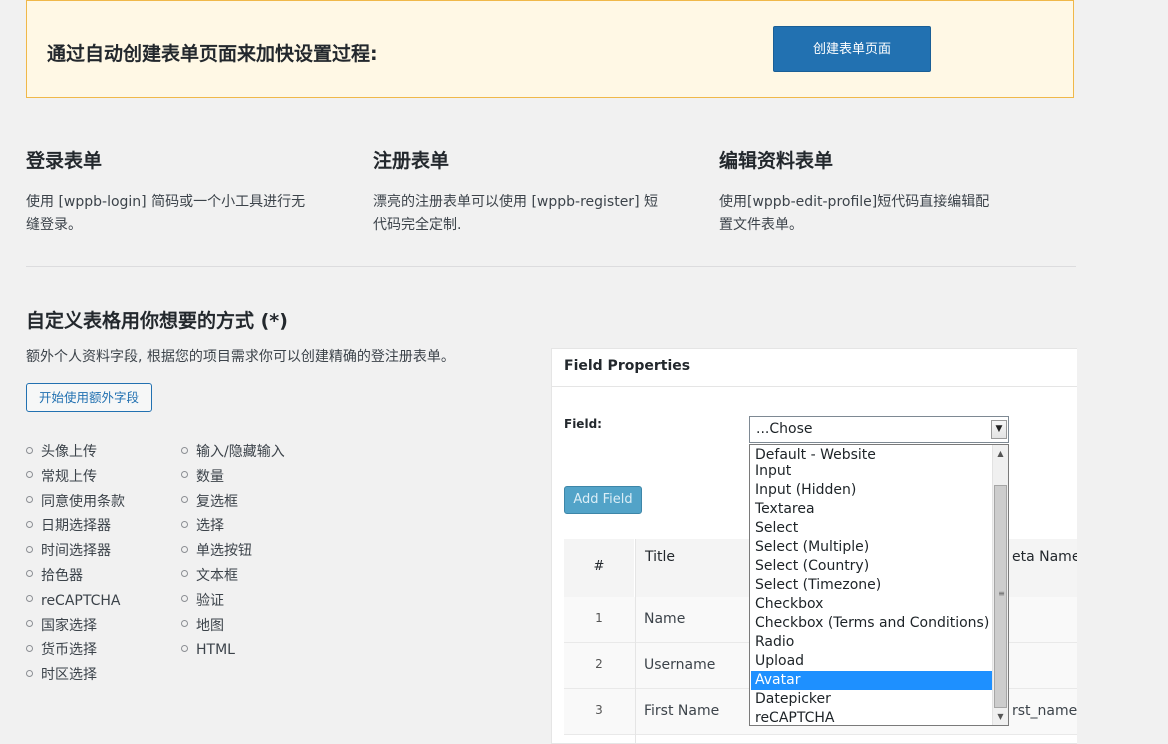 The height and width of the screenshot is (744, 1168). I want to click on setup-notice: 通过自动创建表单页面来加快设置过程: 创建表单页面, so click(550, 49).